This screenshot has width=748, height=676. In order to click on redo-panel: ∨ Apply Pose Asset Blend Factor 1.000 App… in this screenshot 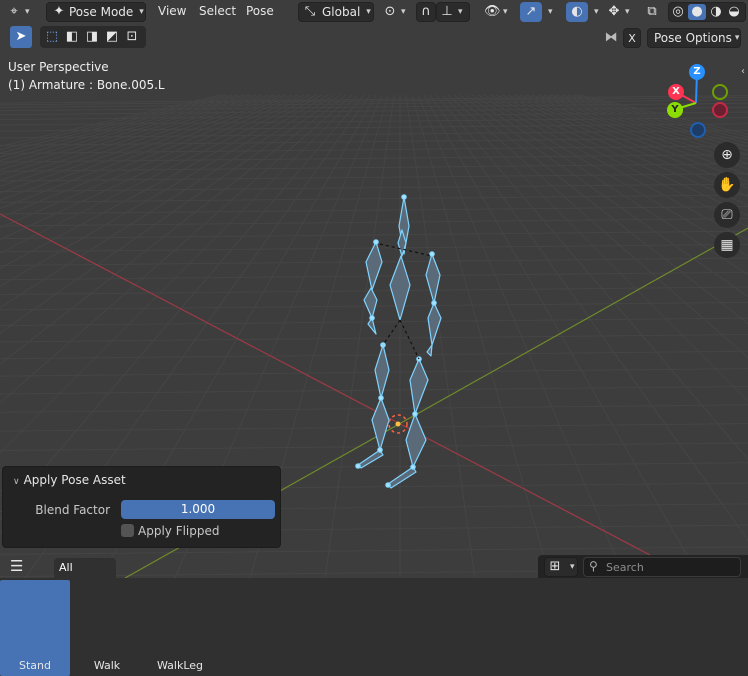, I will do `click(141, 507)`.